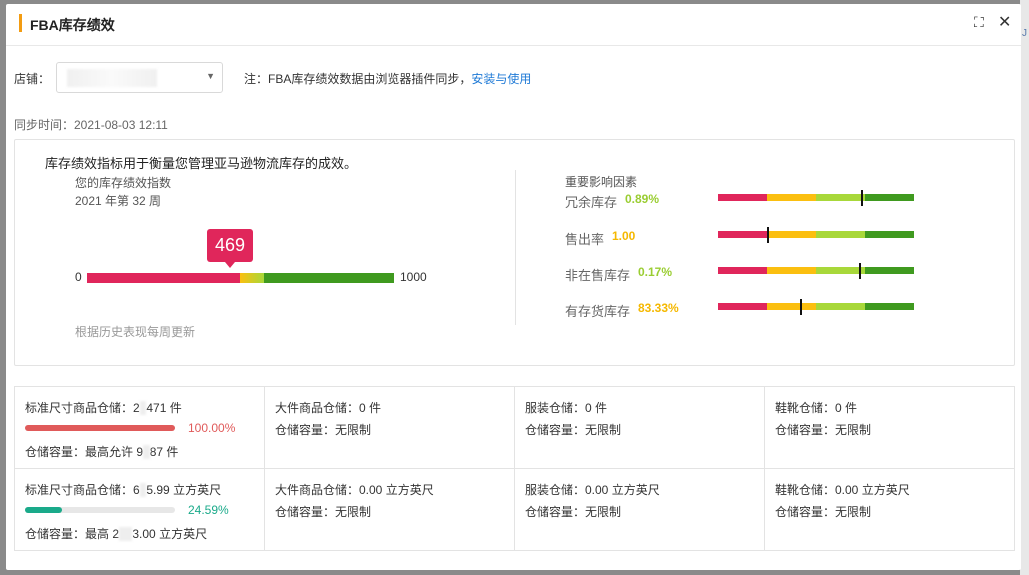 The image size is (1029, 575). Describe the element at coordinates (390, 427) in the screenshot. I see `capacity-oversize: 大件商品仓储：0 件 仓储容量：无限制` at that location.